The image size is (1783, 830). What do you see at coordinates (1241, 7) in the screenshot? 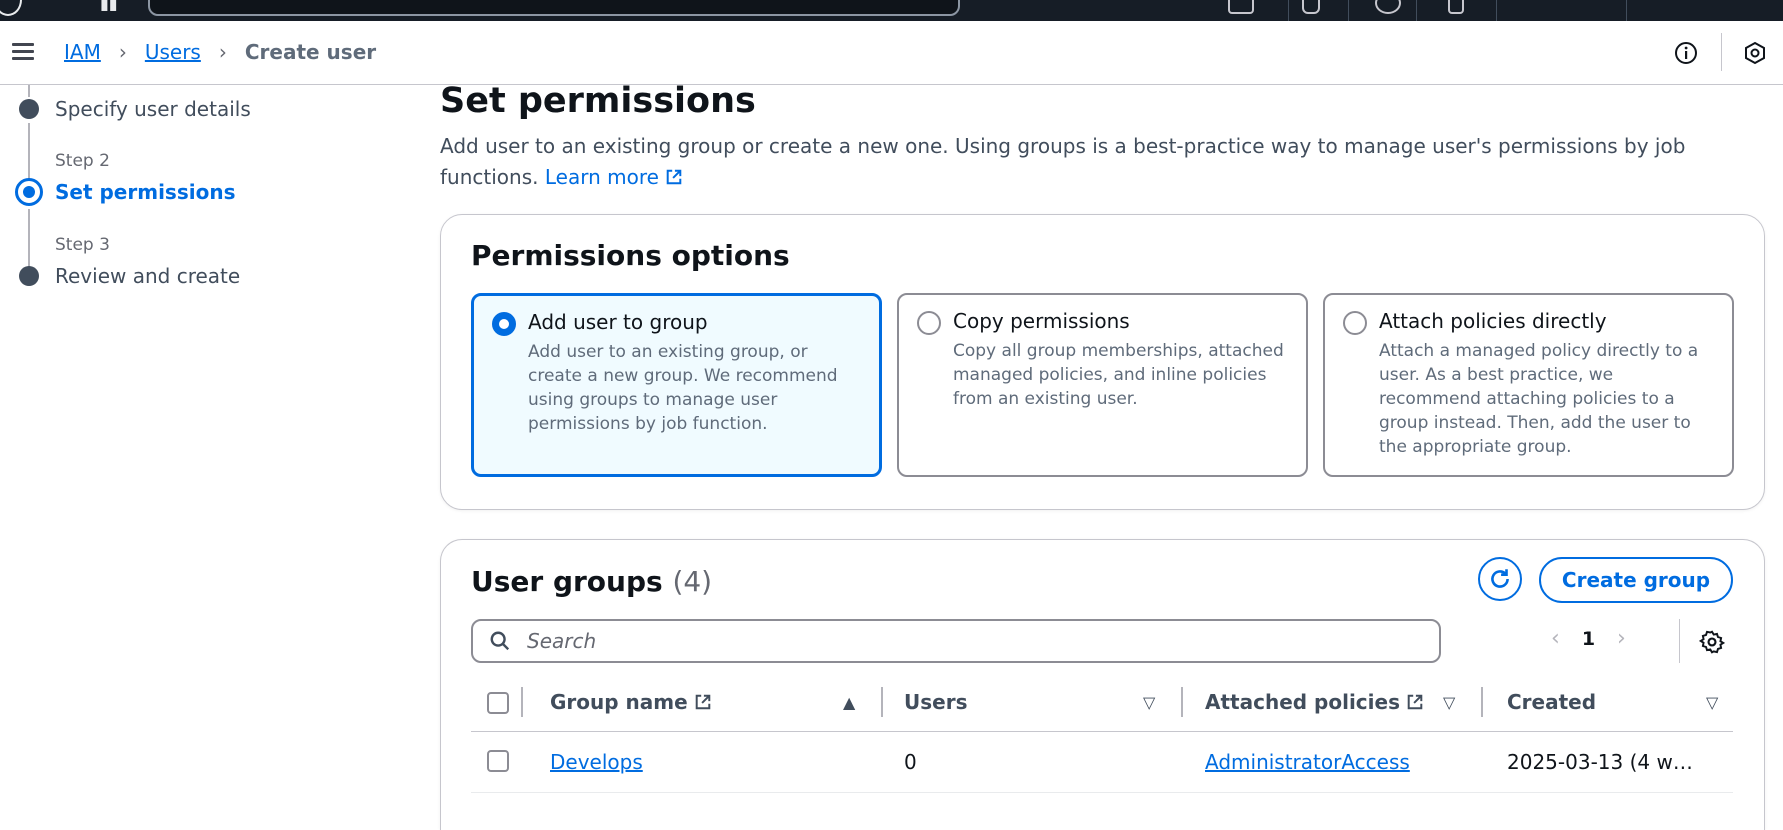
I see `cloudshell-icon` at bounding box center [1241, 7].